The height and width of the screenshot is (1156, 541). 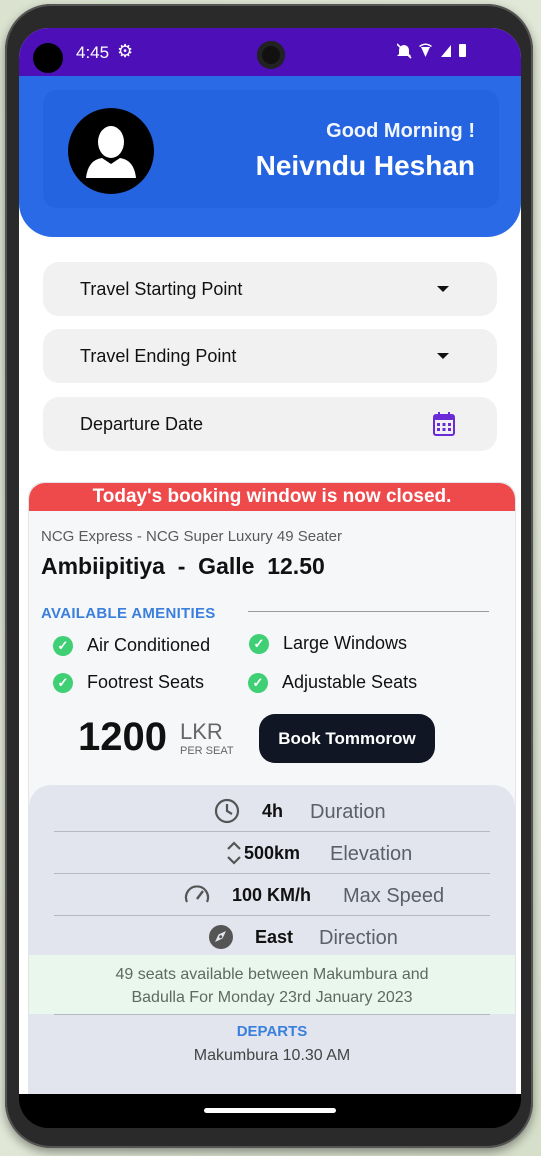 What do you see at coordinates (350, 682) in the screenshot?
I see `amenity-label: Adjustable Seats` at bounding box center [350, 682].